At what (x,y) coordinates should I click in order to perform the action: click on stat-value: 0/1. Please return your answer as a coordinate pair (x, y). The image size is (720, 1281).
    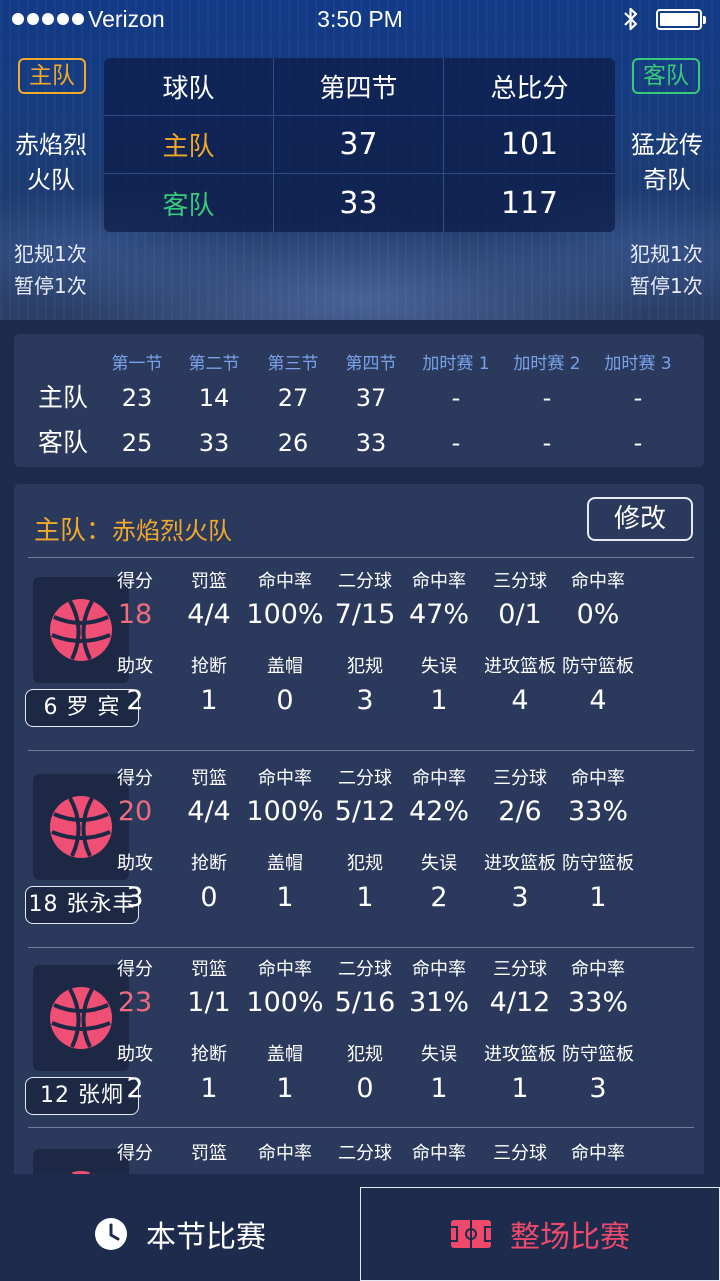
    Looking at the image, I should click on (520, 614).